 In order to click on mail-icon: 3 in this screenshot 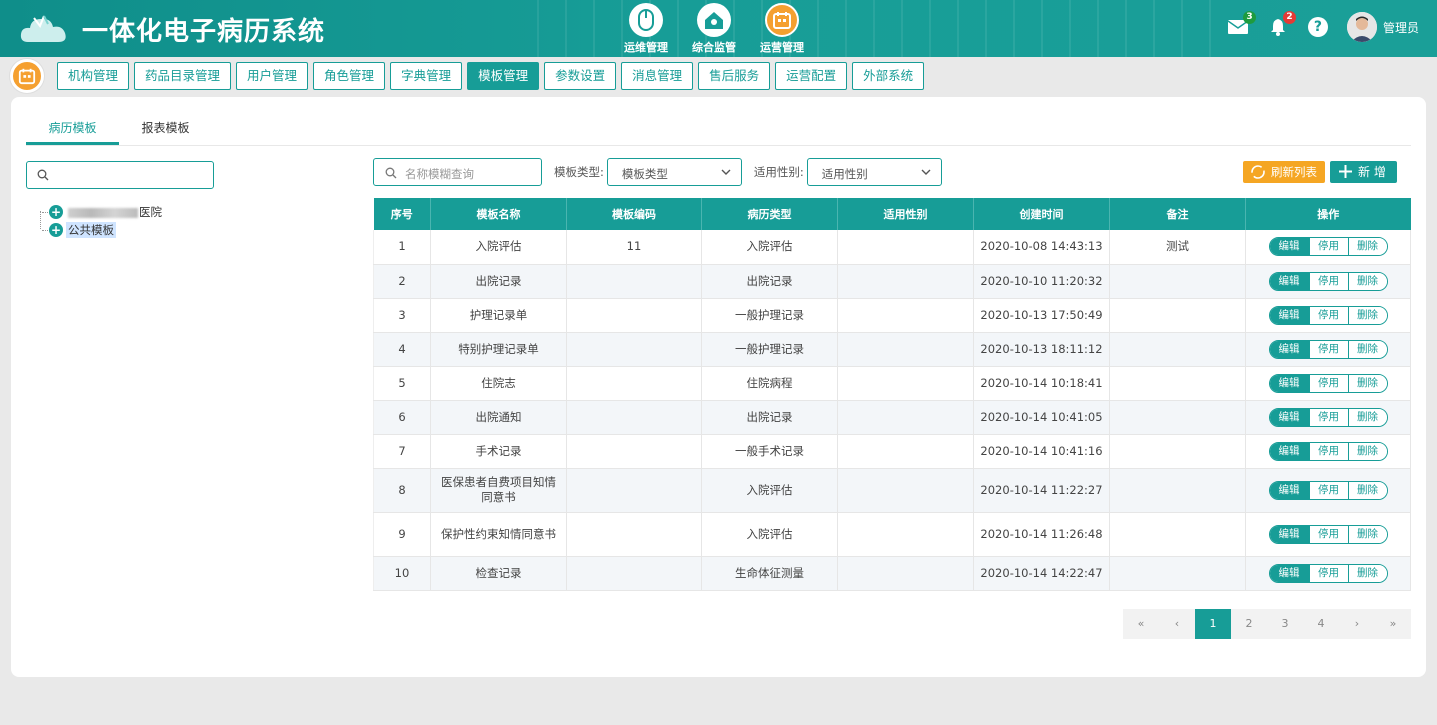, I will do `click(1241, 24)`.